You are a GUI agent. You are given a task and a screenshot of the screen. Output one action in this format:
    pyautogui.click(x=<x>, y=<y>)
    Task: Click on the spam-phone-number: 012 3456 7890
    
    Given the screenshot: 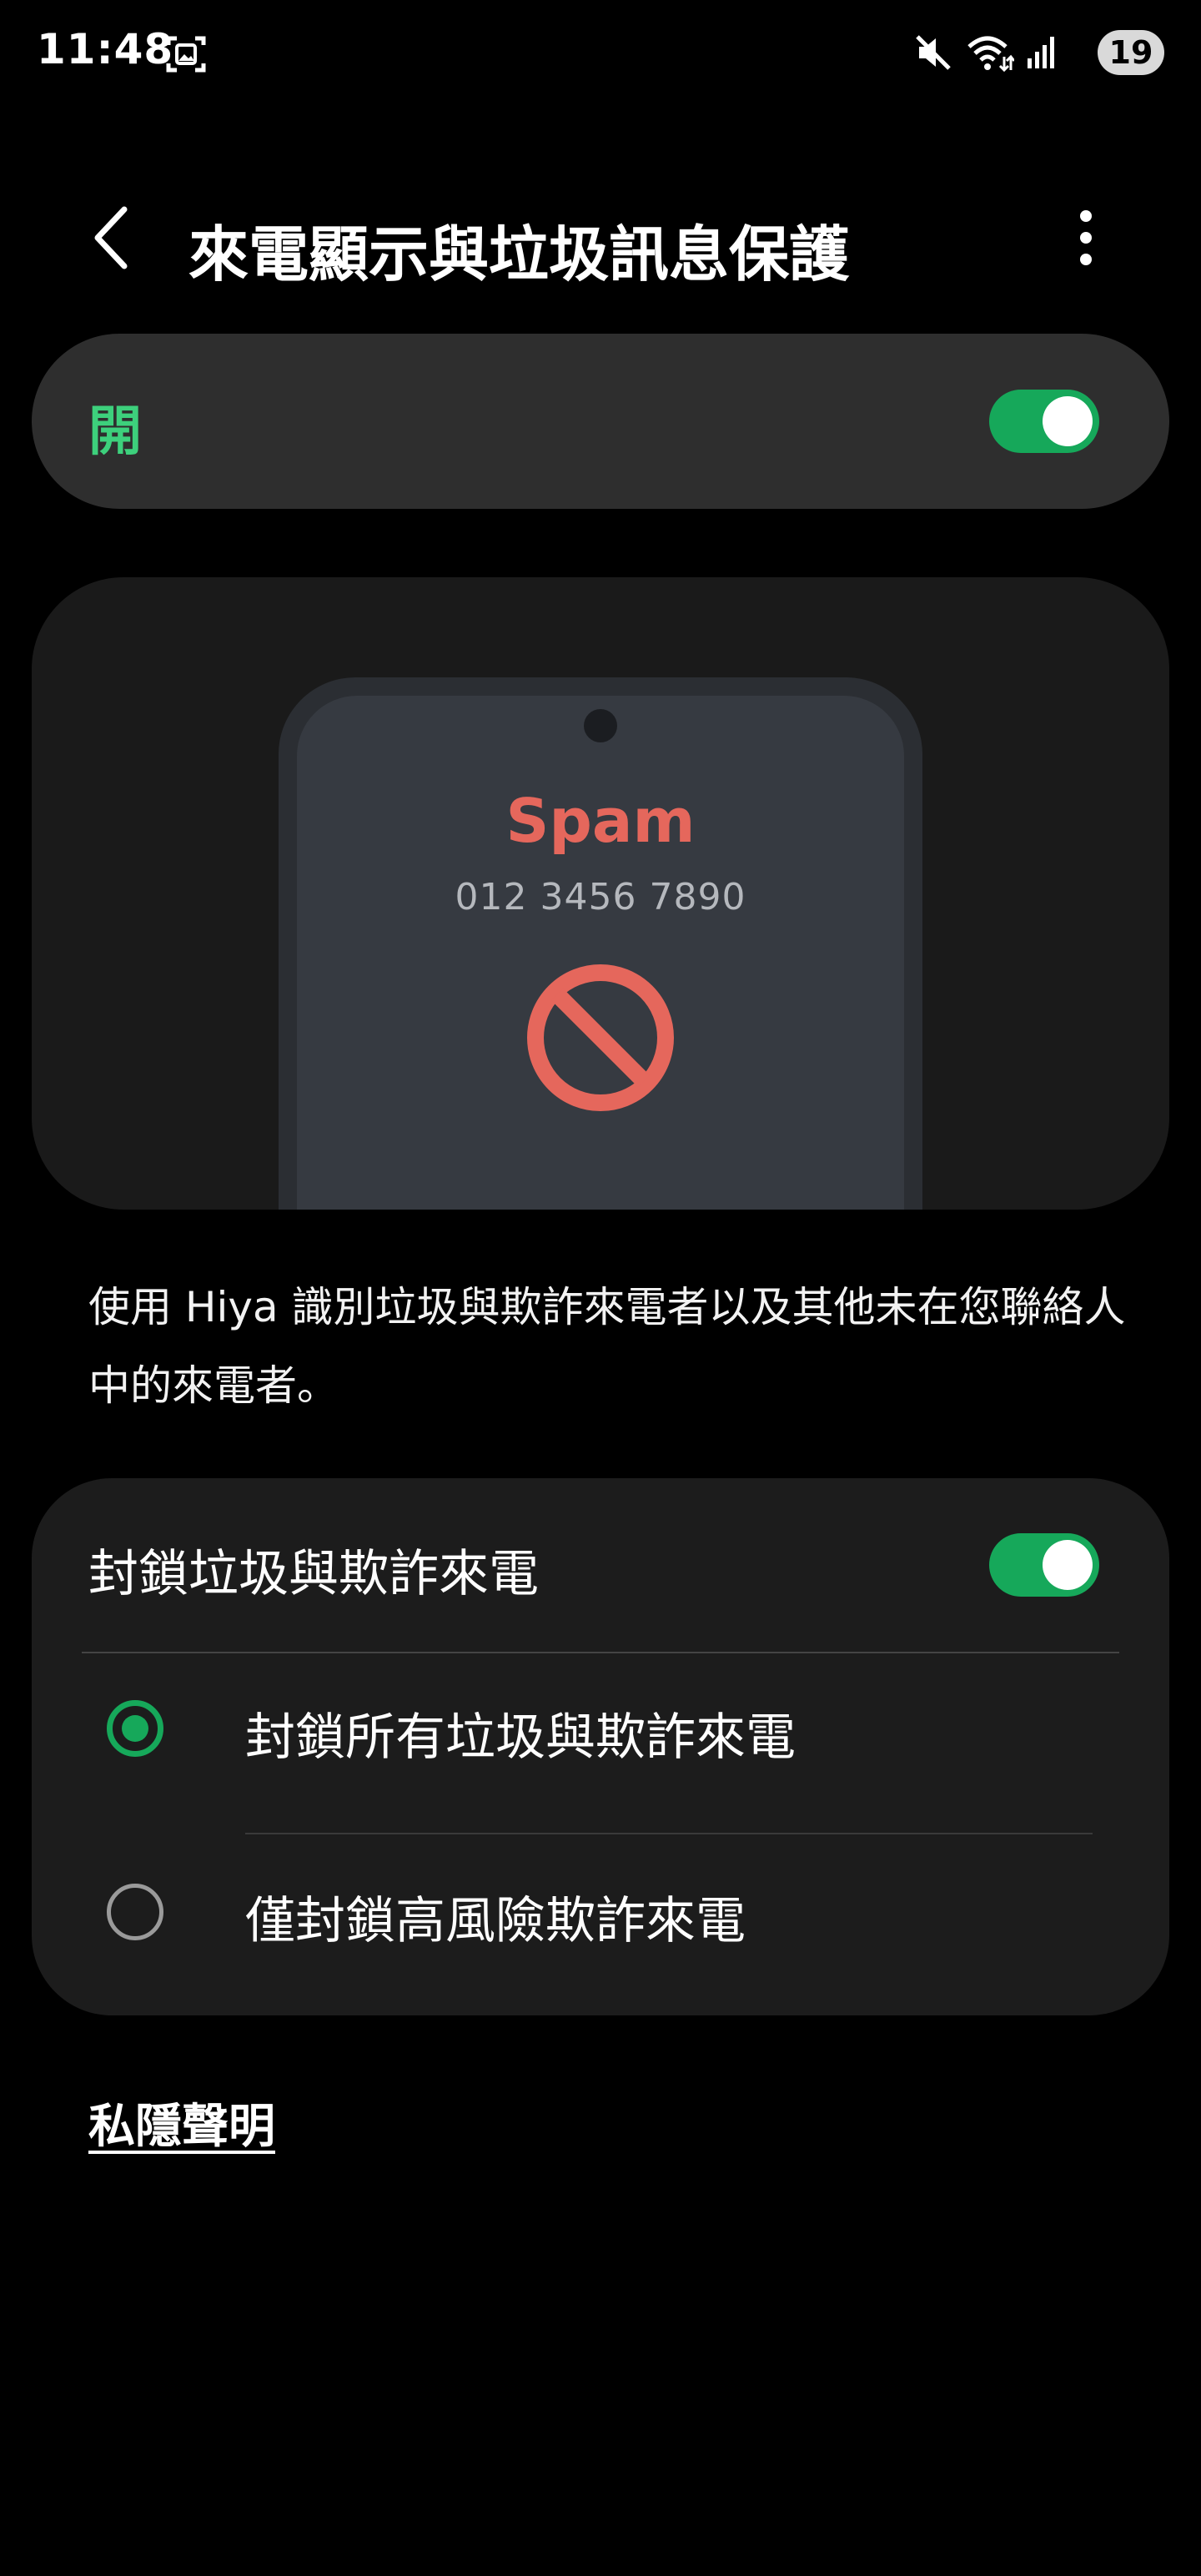 What is the action you would take?
    pyautogui.click(x=601, y=897)
    